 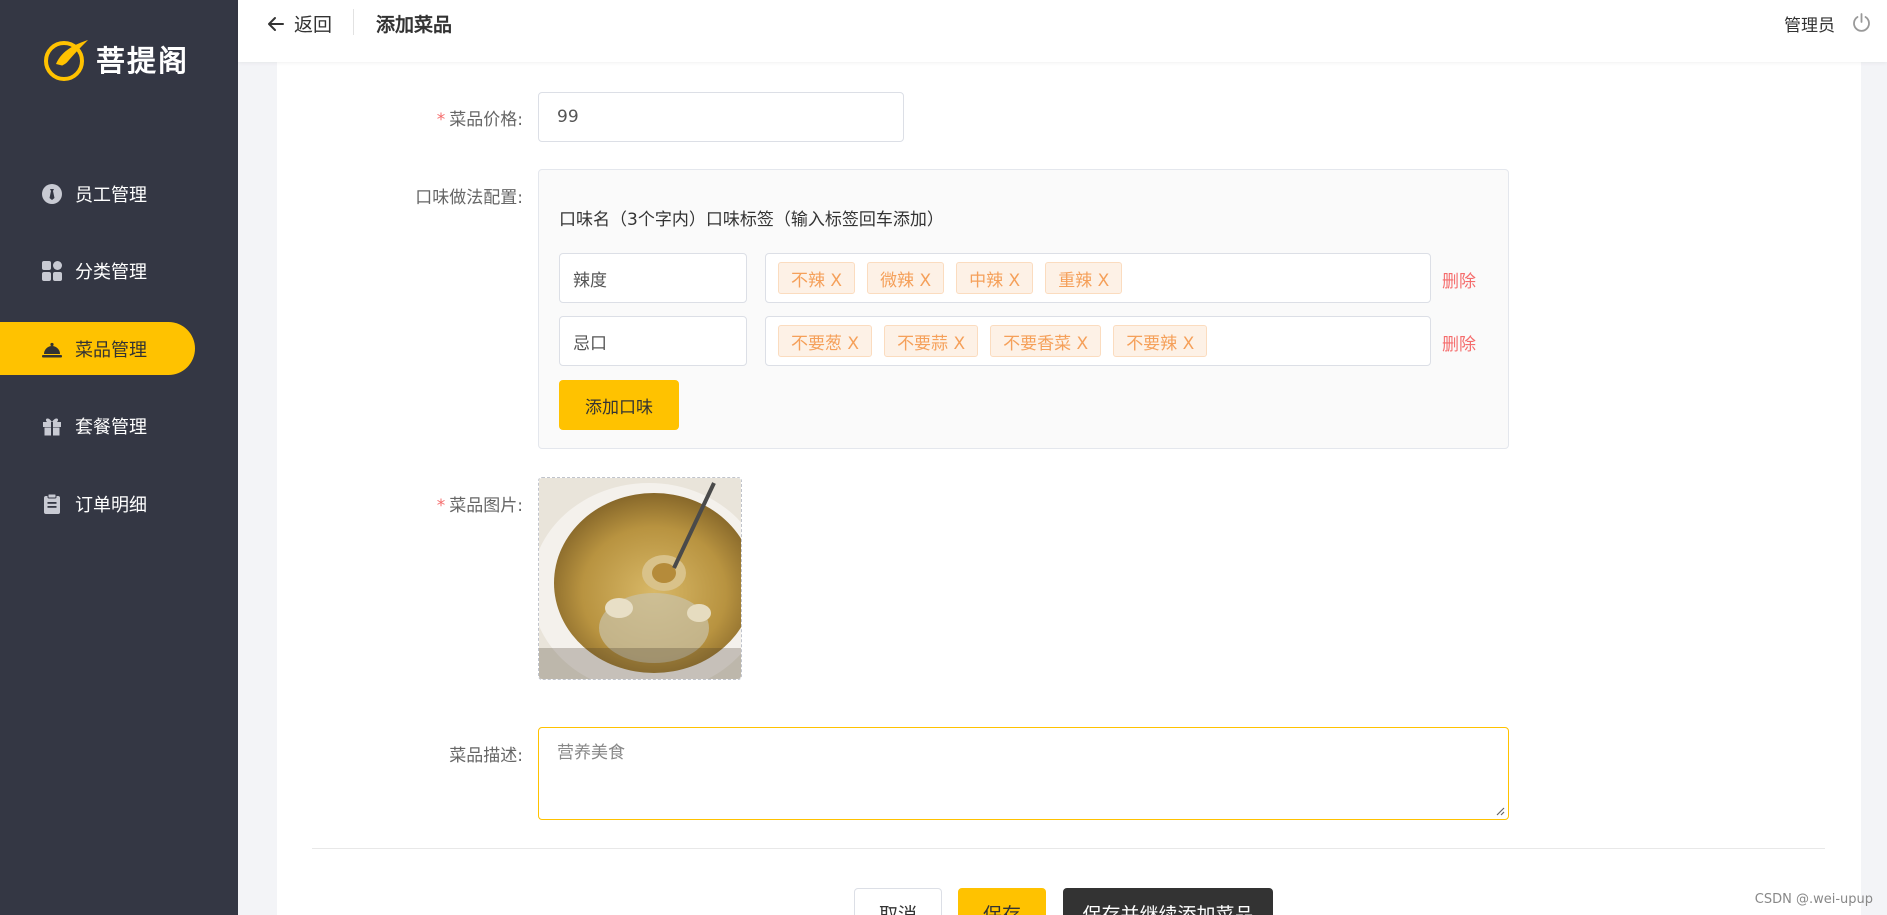 I want to click on sidebar-item-category: 分类管理, so click(x=119, y=271).